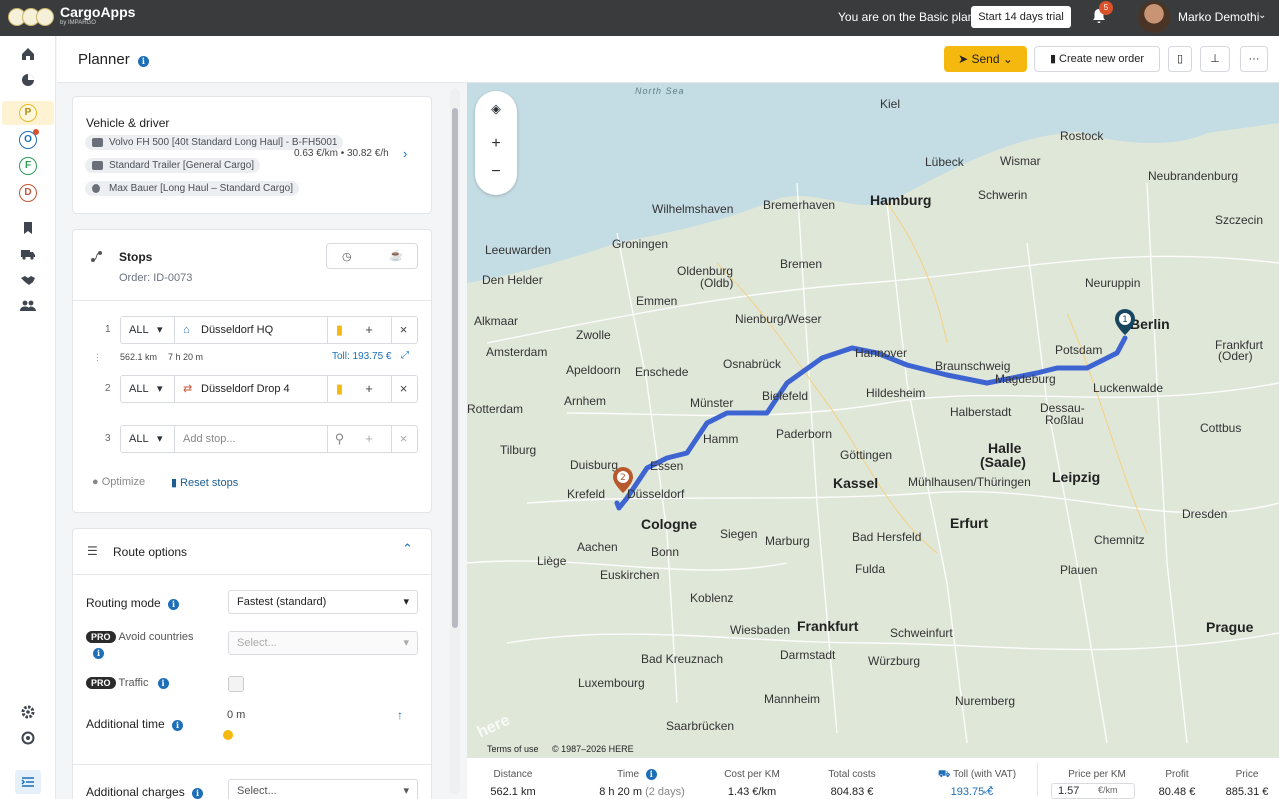 The width and height of the screenshot is (1279, 799). What do you see at coordinates (236, 684) in the screenshot?
I see `traffic-checkbox` at bounding box center [236, 684].